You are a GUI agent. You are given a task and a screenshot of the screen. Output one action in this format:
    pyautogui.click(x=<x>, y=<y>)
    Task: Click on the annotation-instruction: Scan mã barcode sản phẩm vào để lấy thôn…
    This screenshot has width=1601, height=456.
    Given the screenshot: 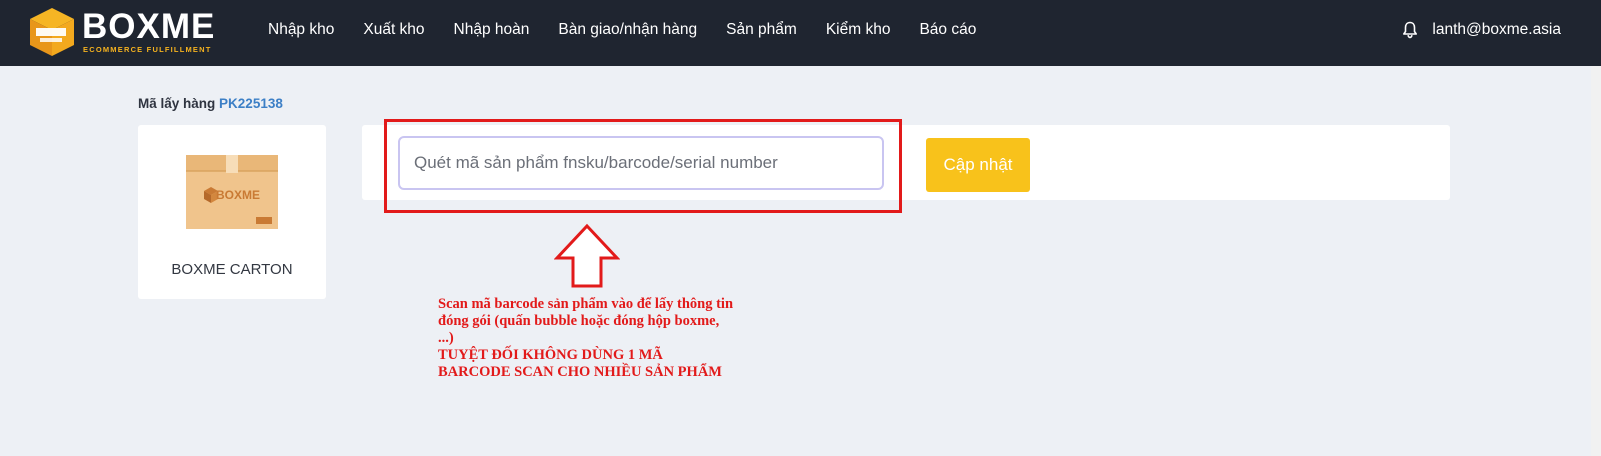 What is the action you would take?
    pyautogui.click(x=586, y=321)
    